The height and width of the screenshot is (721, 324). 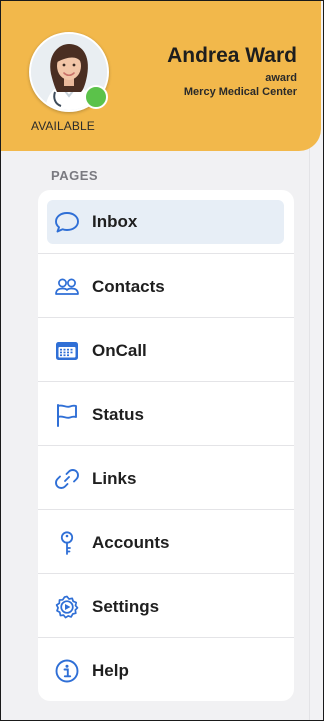 I want to click on nav-item-inbox: Inbox, so click(x=166, y=222).